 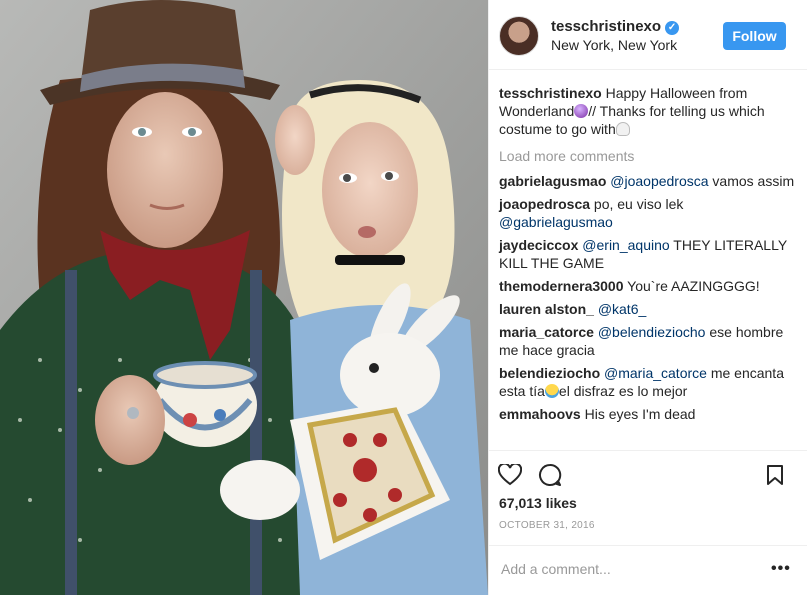 What do you see at coordinates (631, 569) in the screenshot?
I see `add-comment-input` at bounding box center [631, 569].